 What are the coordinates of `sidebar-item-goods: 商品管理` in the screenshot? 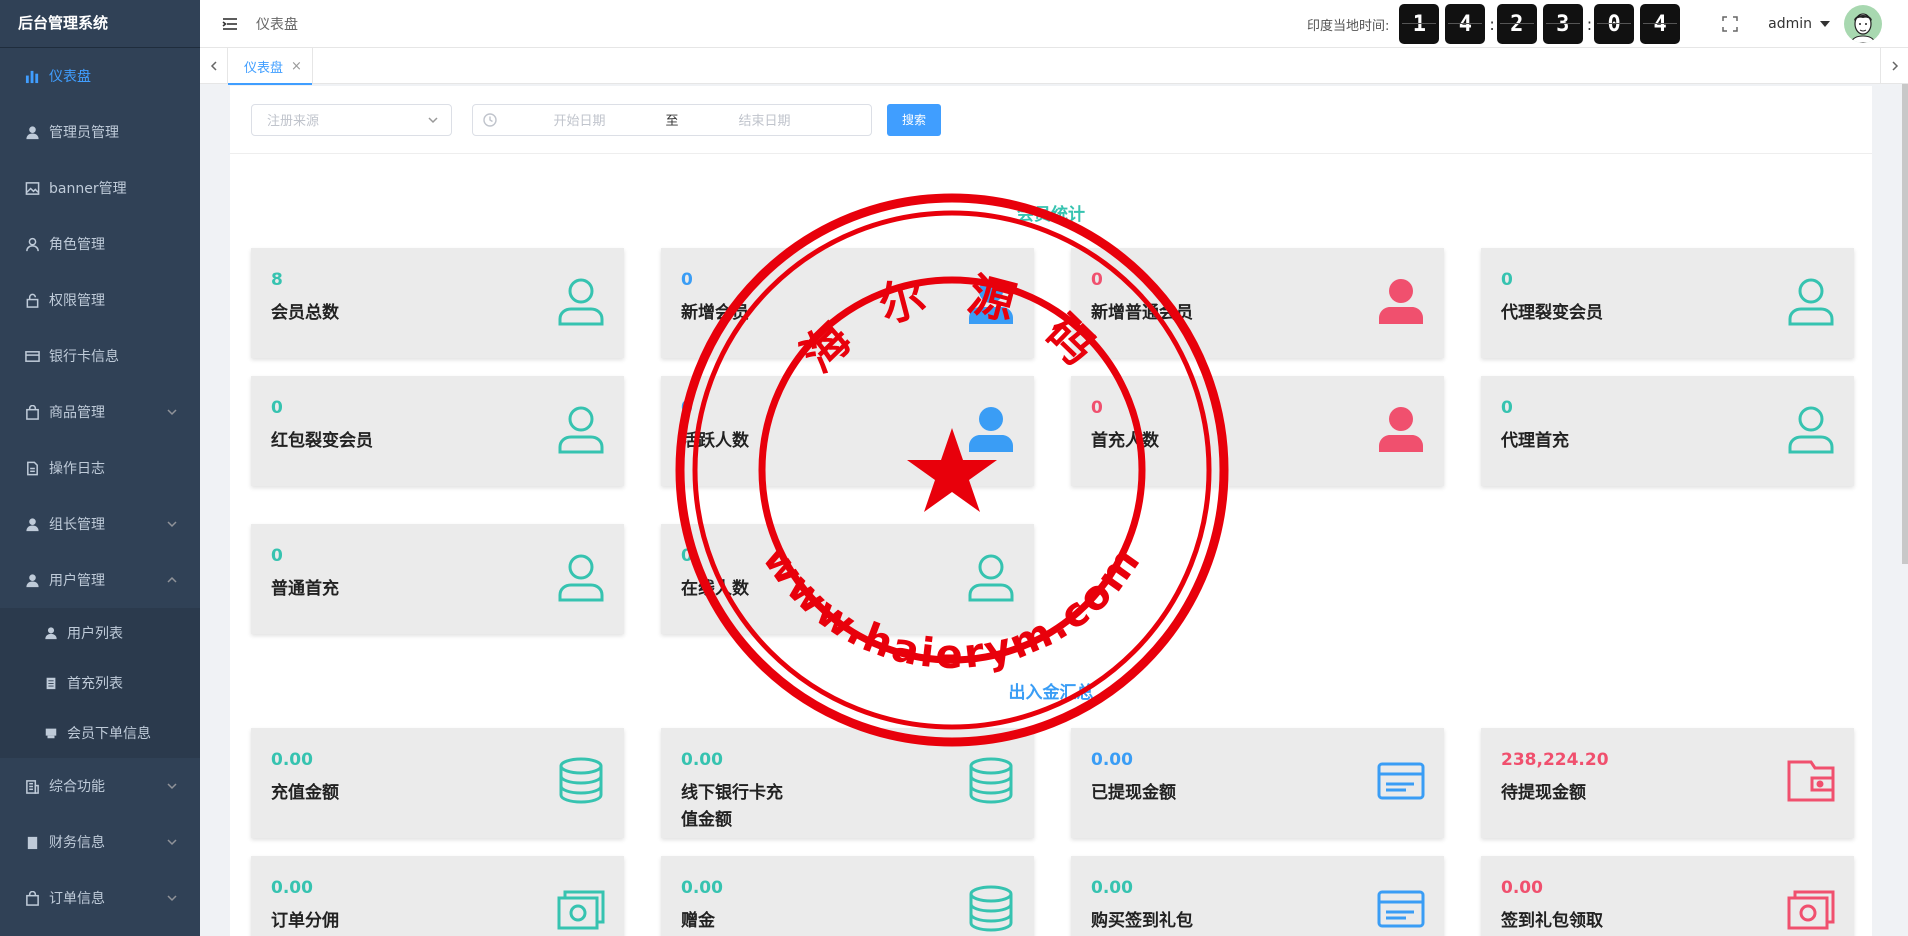 It's located at (100, 412).